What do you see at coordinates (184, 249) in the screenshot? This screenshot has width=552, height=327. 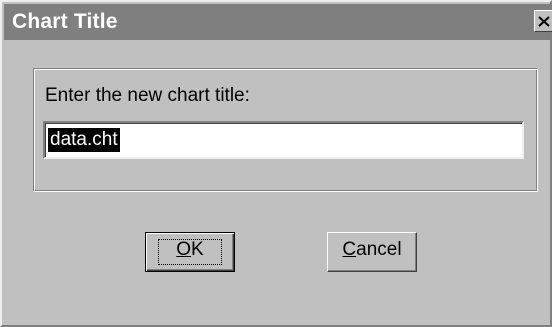 I see `ok-mnemonic: O` at bounding box center [184, 249].